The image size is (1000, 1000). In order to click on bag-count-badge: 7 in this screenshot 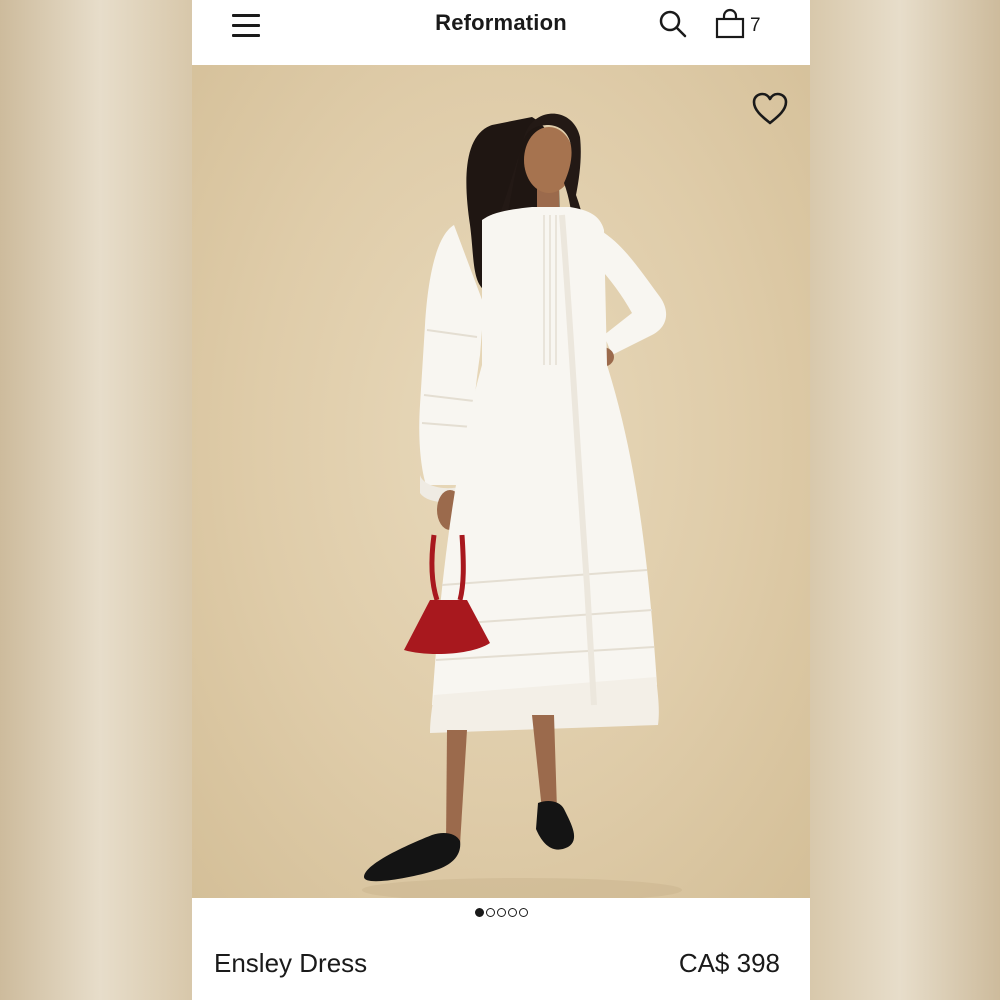, I will do `click(755, 26)`.